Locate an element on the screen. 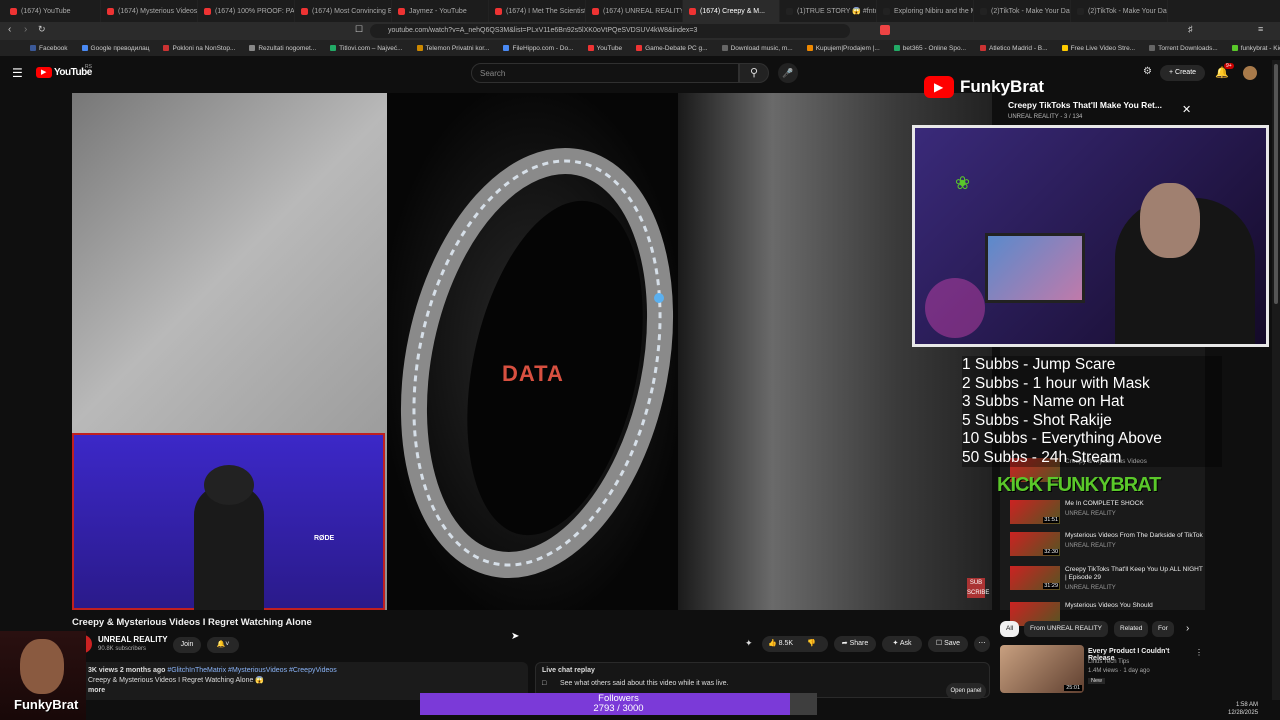 The height and width of the screenshot is (720, 1280). subscribe-watermark: SUB SCRIBE is located at coordinates (978, 588).